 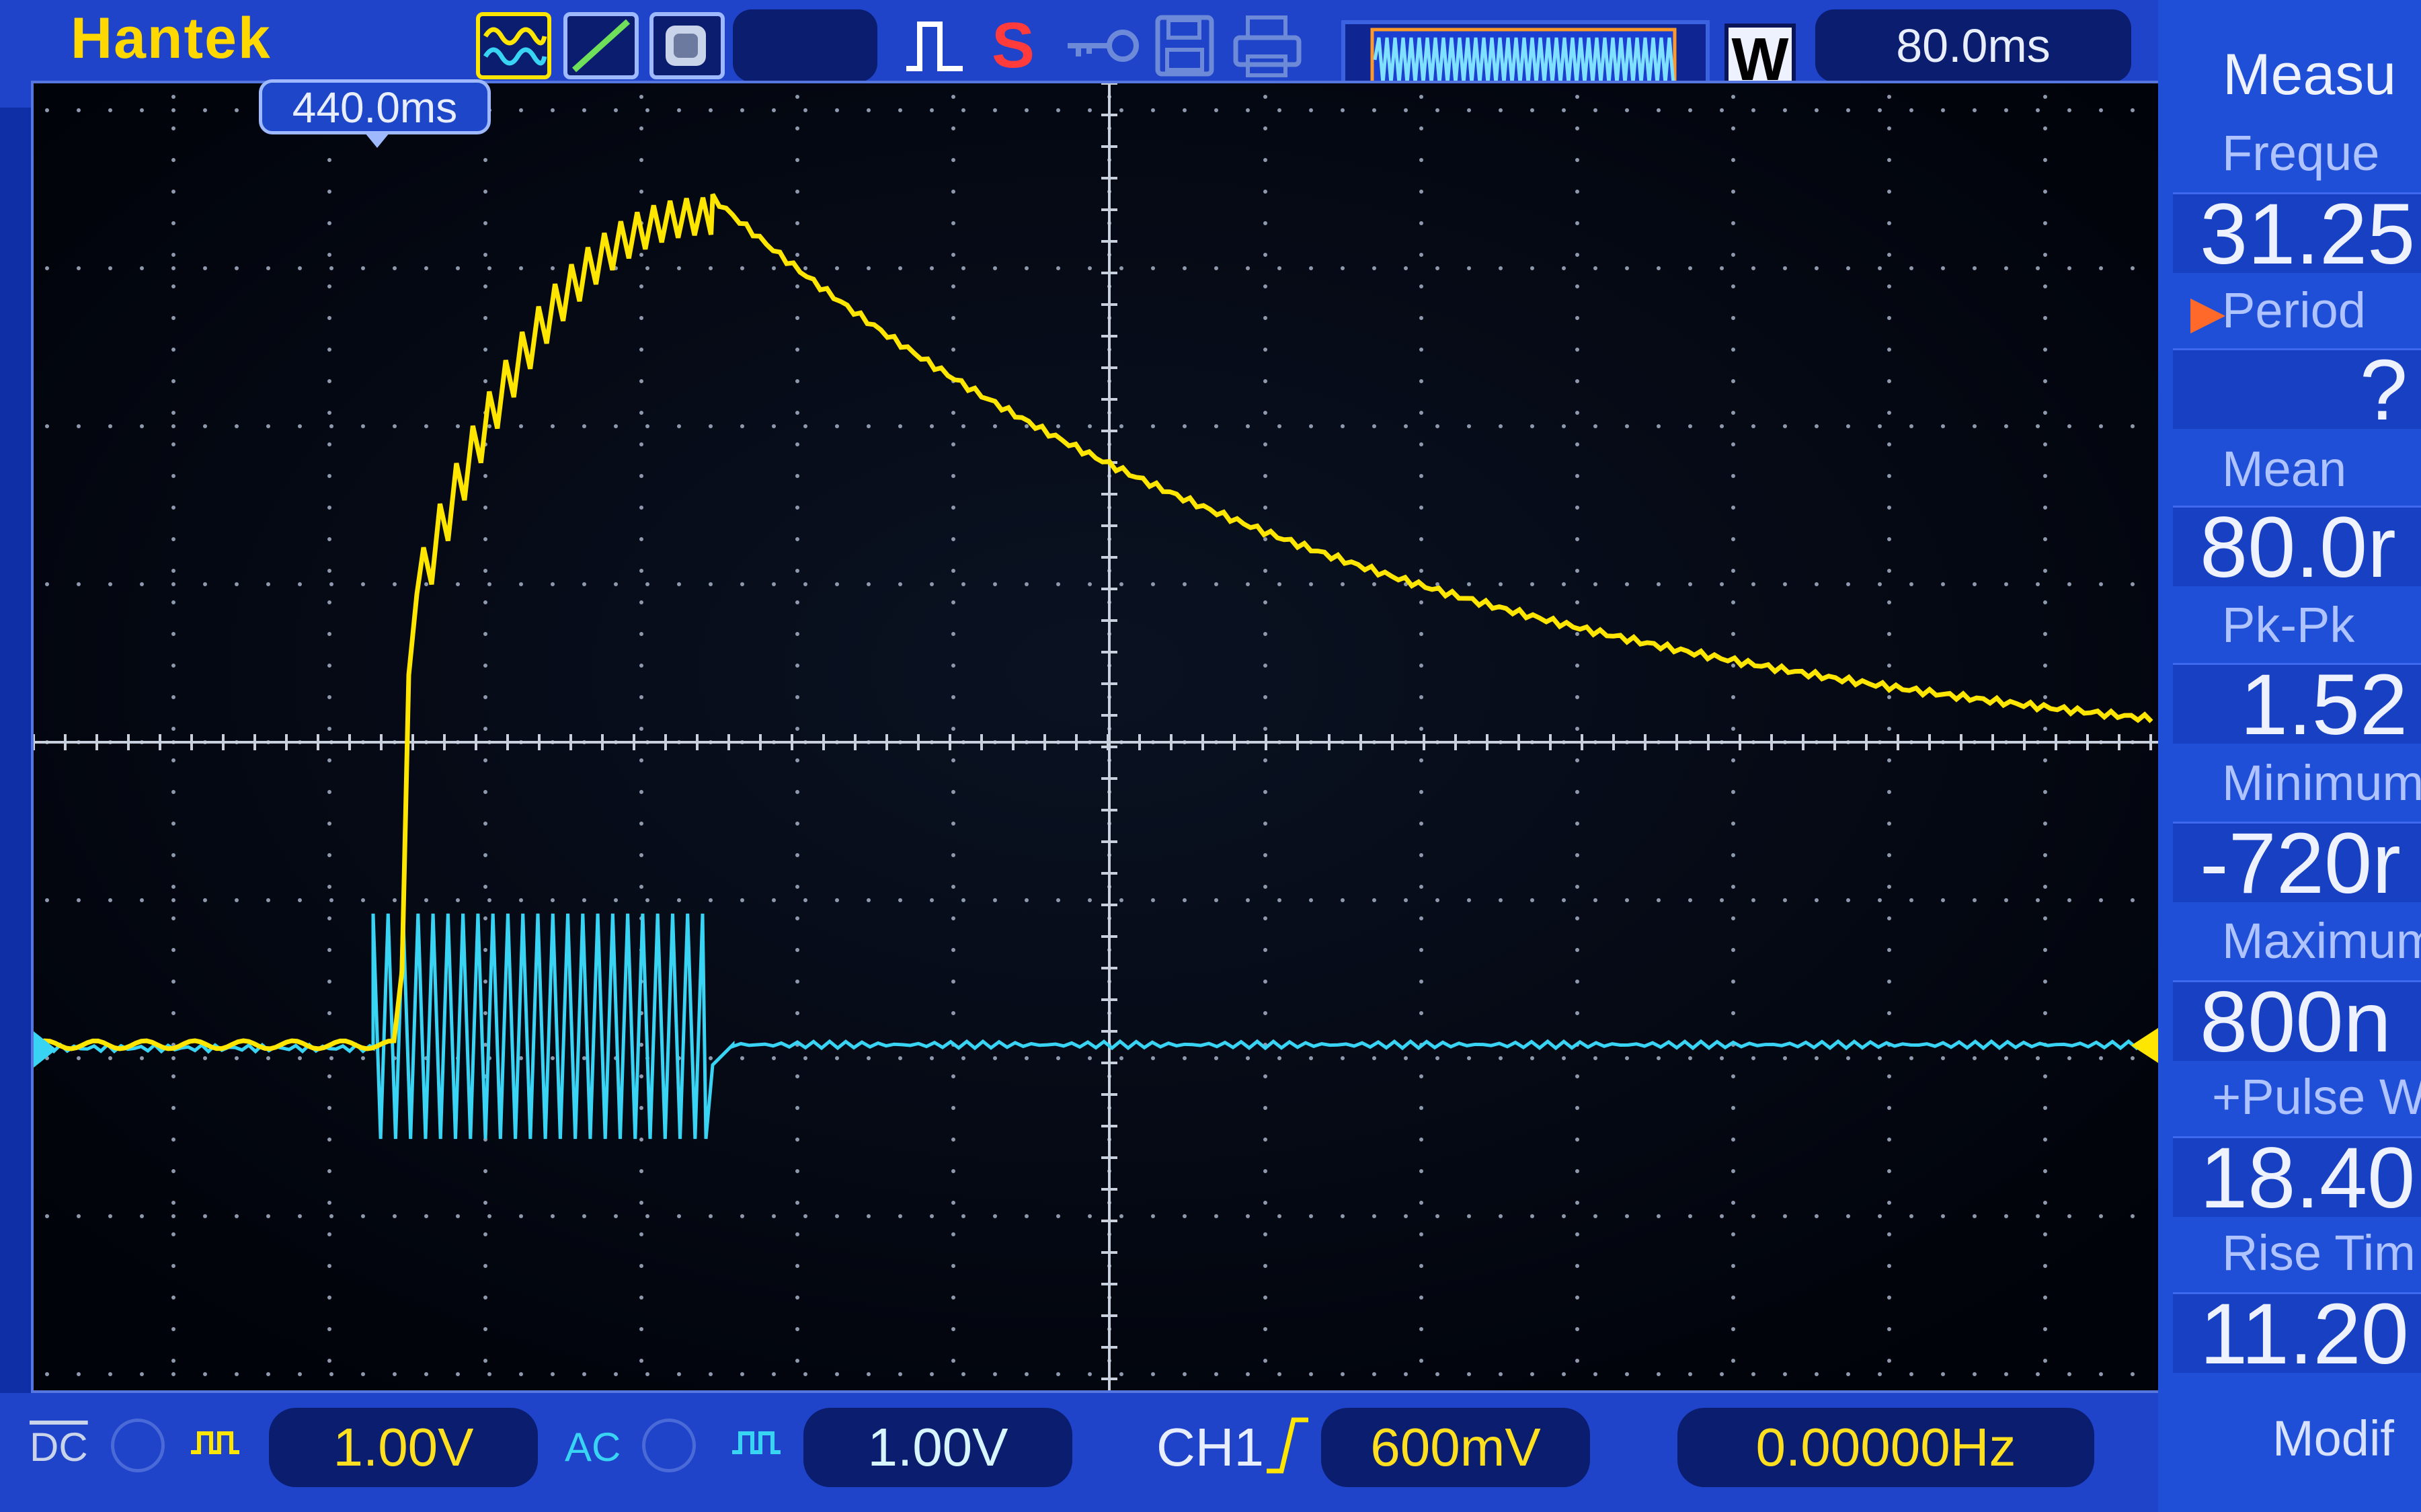 I want to click on measure-value-period: ?, so click(x=2297, y=388).